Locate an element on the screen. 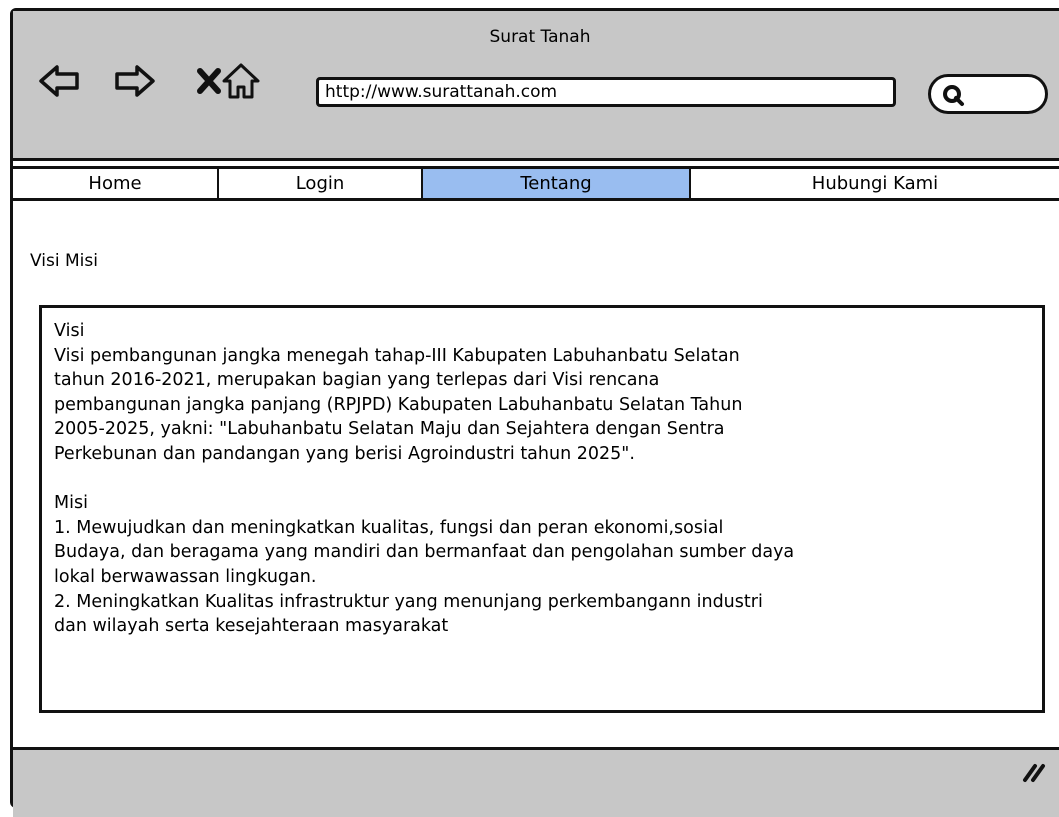 This screenshot has height=817, width=1059. forward-button is located at coordinates (135, 81).